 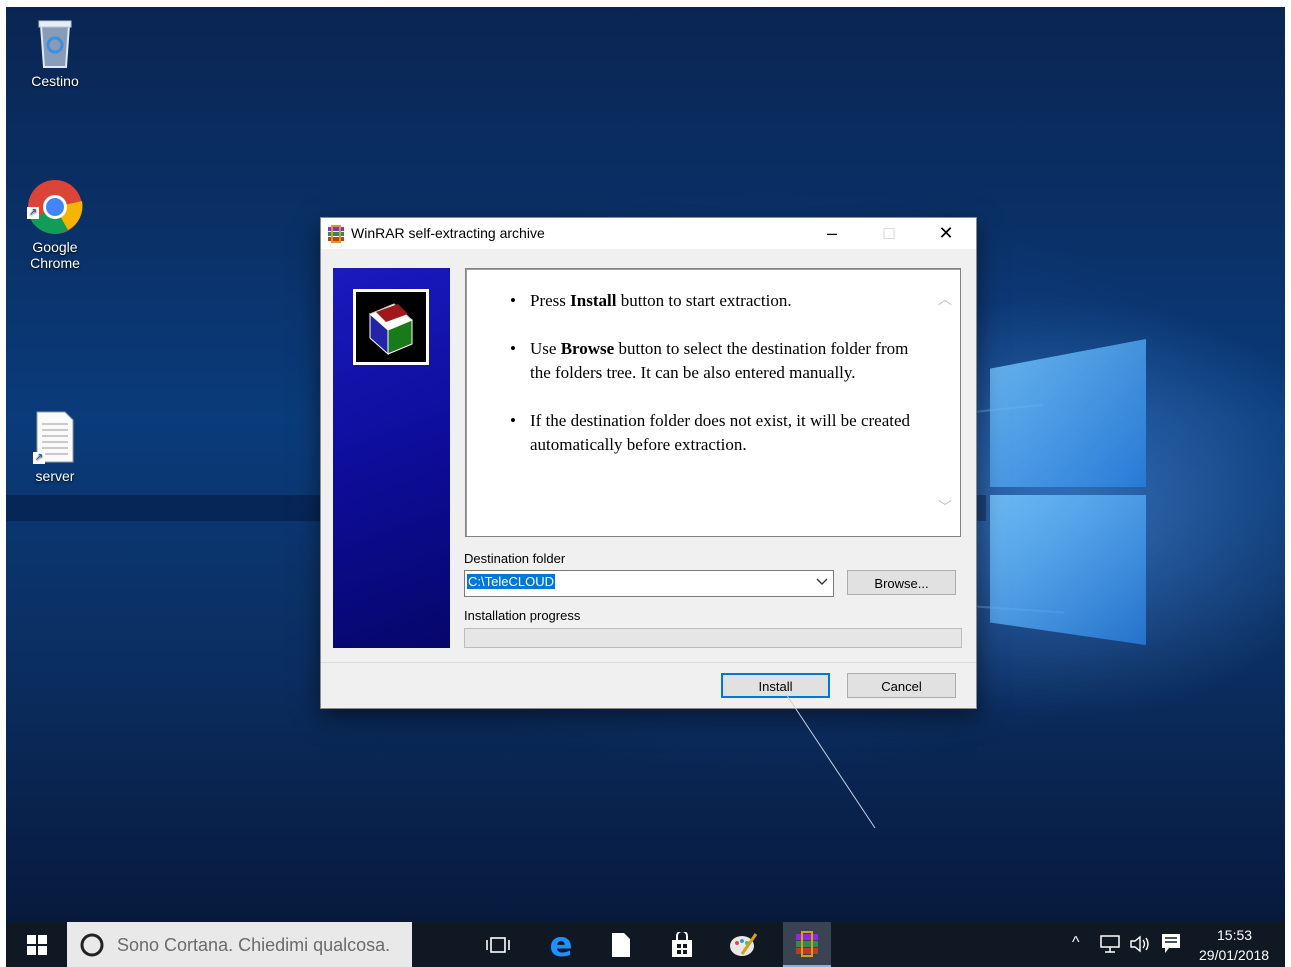 What do you see at coordinates (648, 662) in the screenshot?
I see `footer-divider` at bounding box center [648, 662].